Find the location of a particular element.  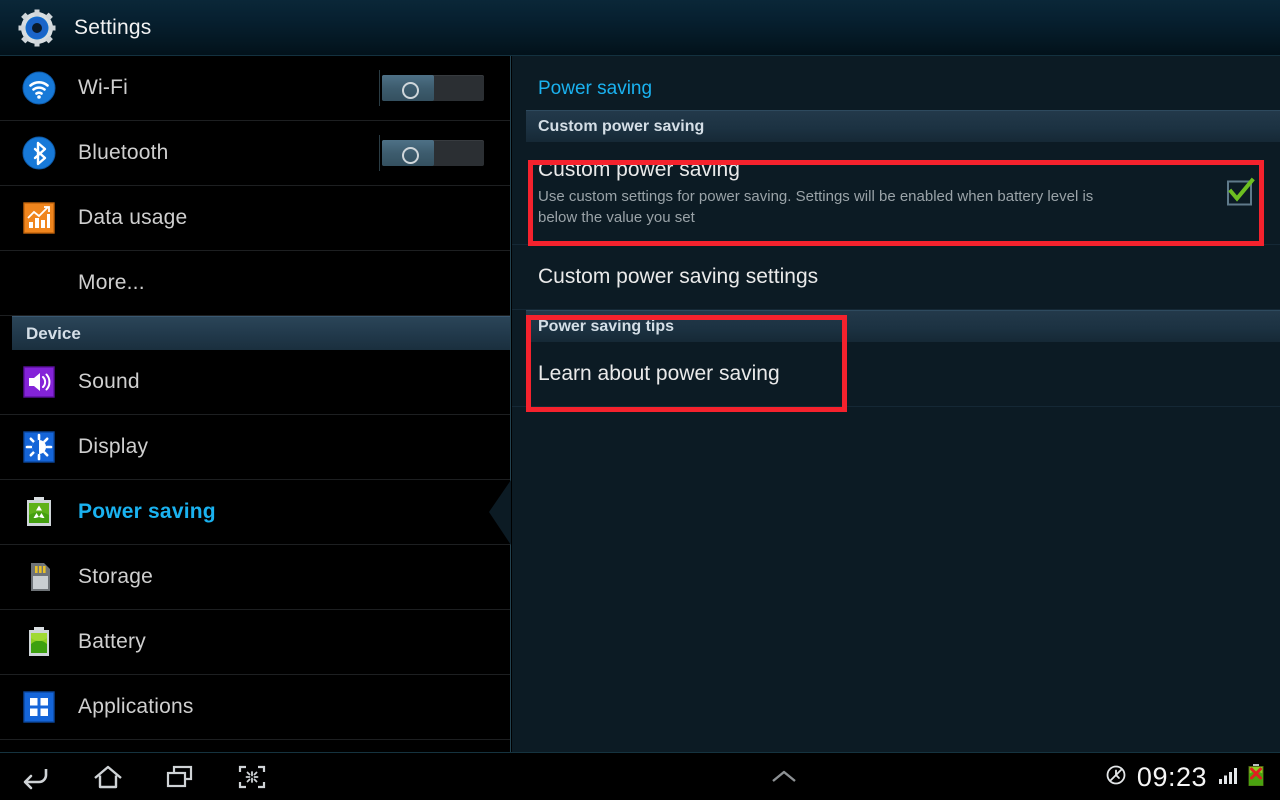

settings-gear-icon is located at coordinates (37, 28).